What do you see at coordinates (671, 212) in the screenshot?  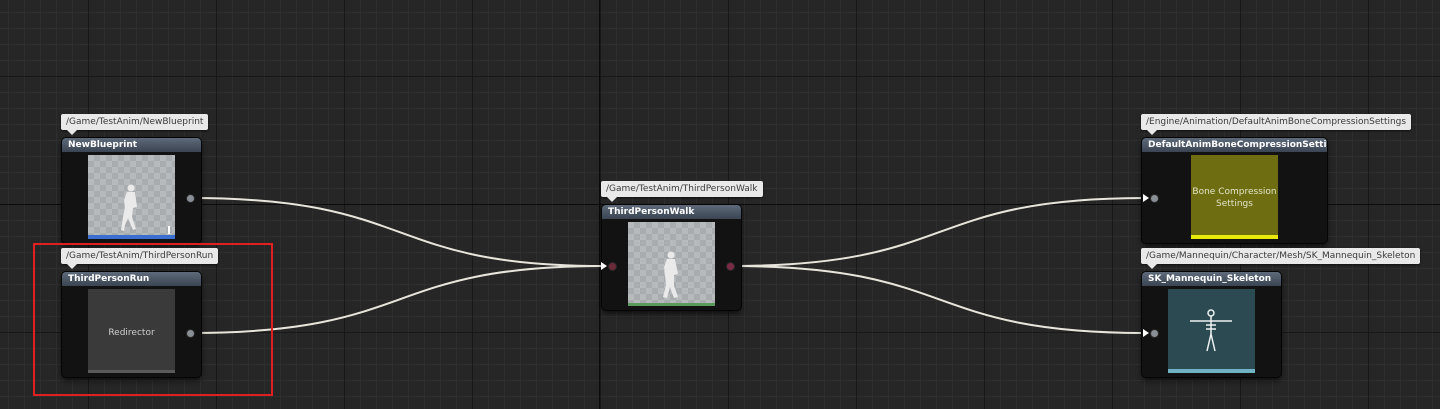 I see `node-title: ThirdPersonWalk` at bounding box center [671, 212].